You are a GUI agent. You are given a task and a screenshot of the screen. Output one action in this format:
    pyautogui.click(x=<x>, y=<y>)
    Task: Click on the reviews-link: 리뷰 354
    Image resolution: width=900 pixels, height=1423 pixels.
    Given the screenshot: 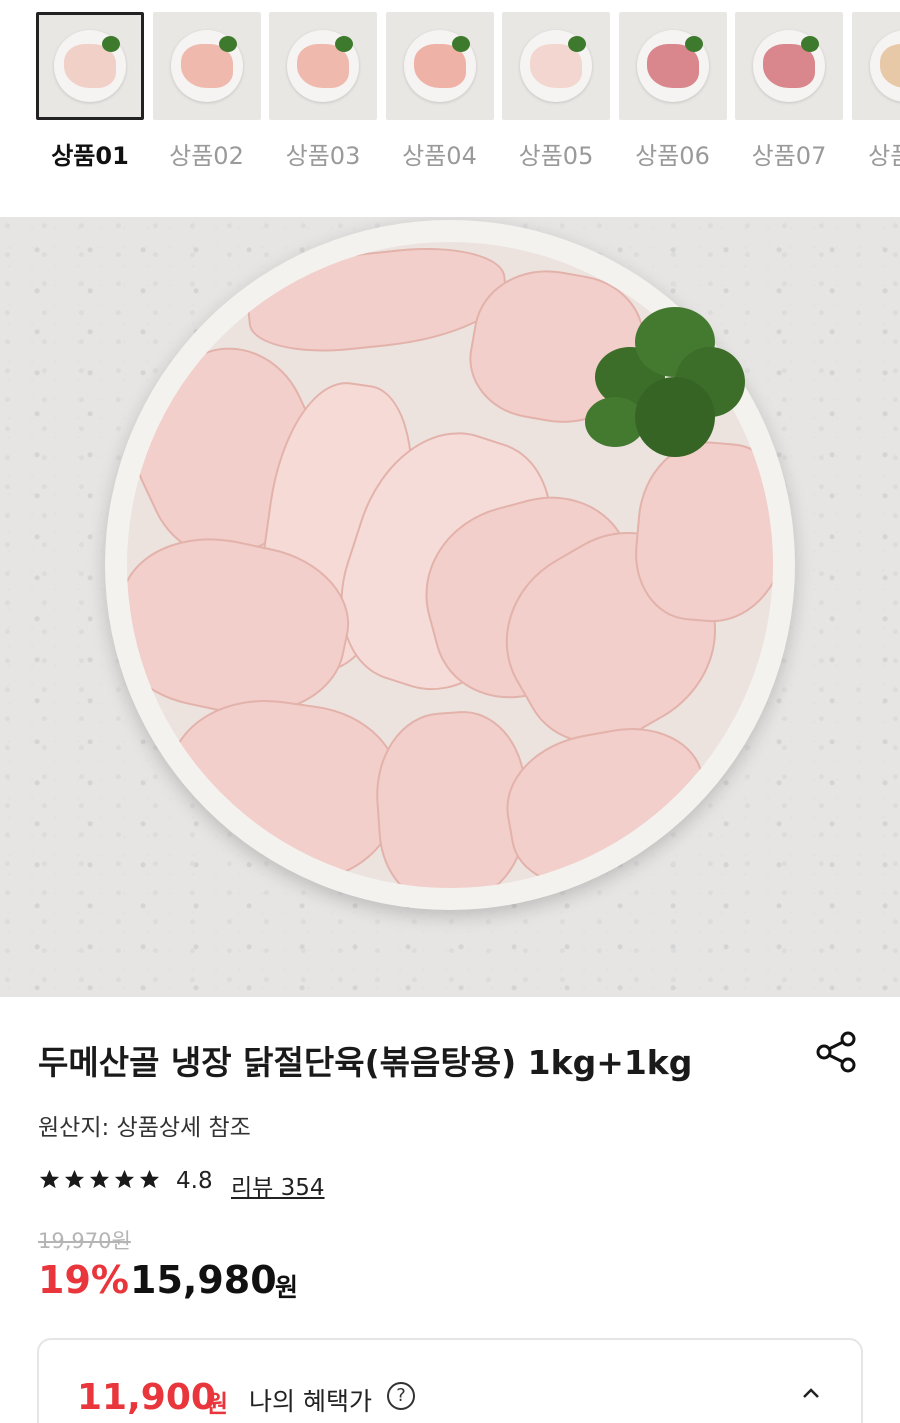 What is the action you would take?
    pyautogui.click(x=278, y=1185)
    